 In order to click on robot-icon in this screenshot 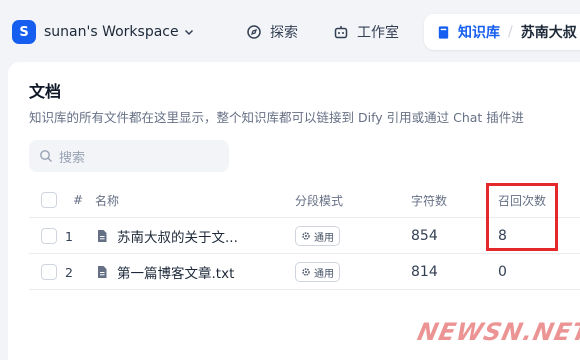, I will do `click(341, 32)`.